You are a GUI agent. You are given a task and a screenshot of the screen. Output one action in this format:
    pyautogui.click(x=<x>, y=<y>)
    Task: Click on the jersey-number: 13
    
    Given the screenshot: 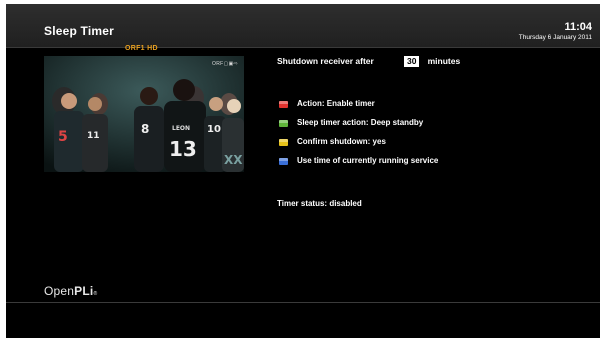 What is the action you would take?
    pyautogui.click(x=183, y=149)
    